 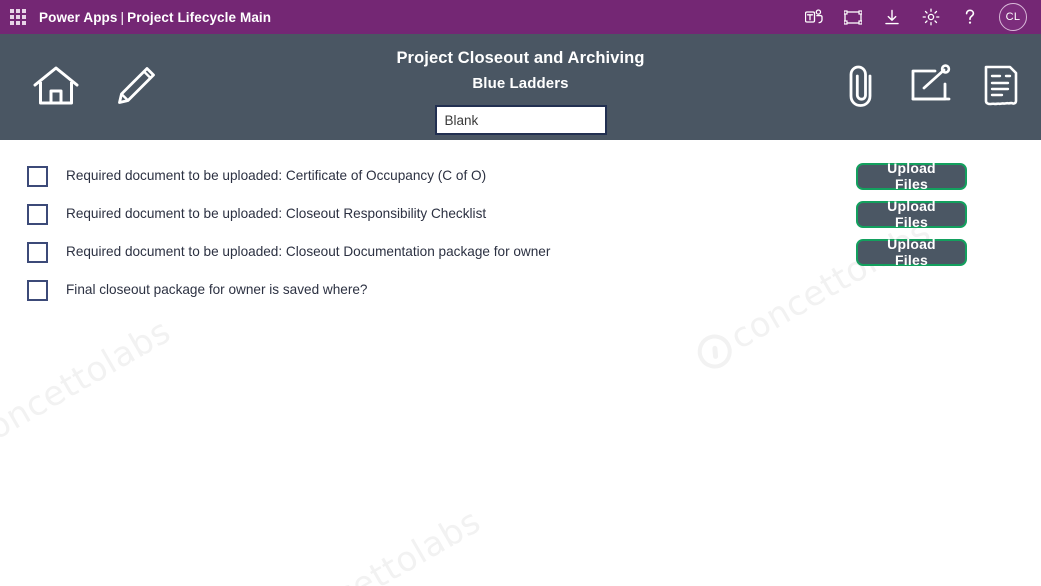 I want to click on brand-title: Power Apps | Project Lifecycle Main, so click(x=155, y=17).